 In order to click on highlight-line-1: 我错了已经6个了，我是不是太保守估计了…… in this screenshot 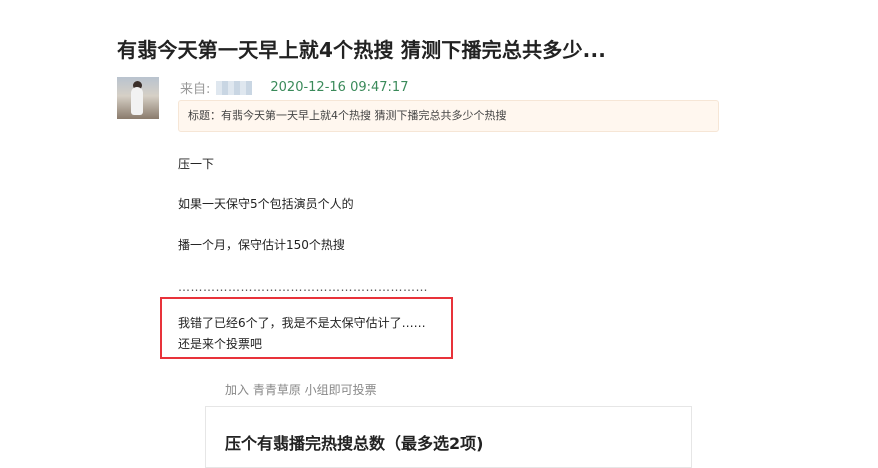, I will do `click(302, 323)`.